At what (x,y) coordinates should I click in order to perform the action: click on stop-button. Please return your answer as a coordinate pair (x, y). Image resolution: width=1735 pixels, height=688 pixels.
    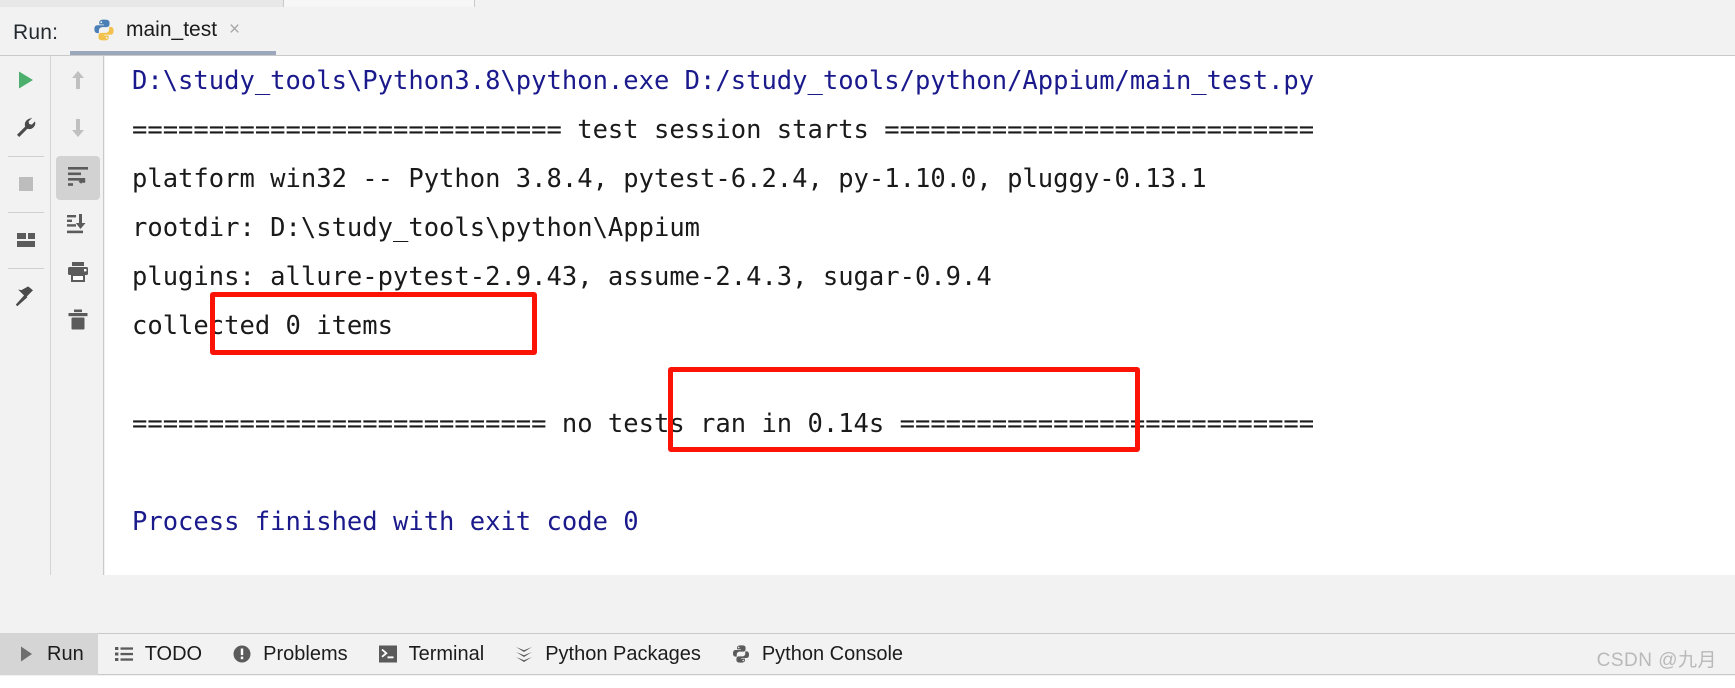
    Looking at the image, I should click on (26, 186).